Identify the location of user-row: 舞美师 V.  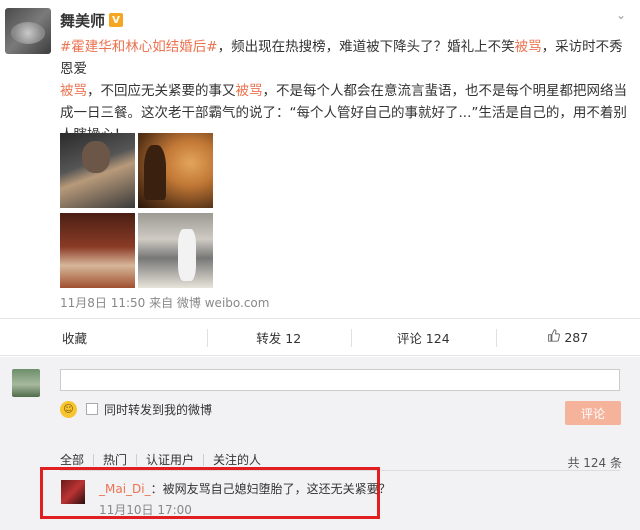
(92, 20).